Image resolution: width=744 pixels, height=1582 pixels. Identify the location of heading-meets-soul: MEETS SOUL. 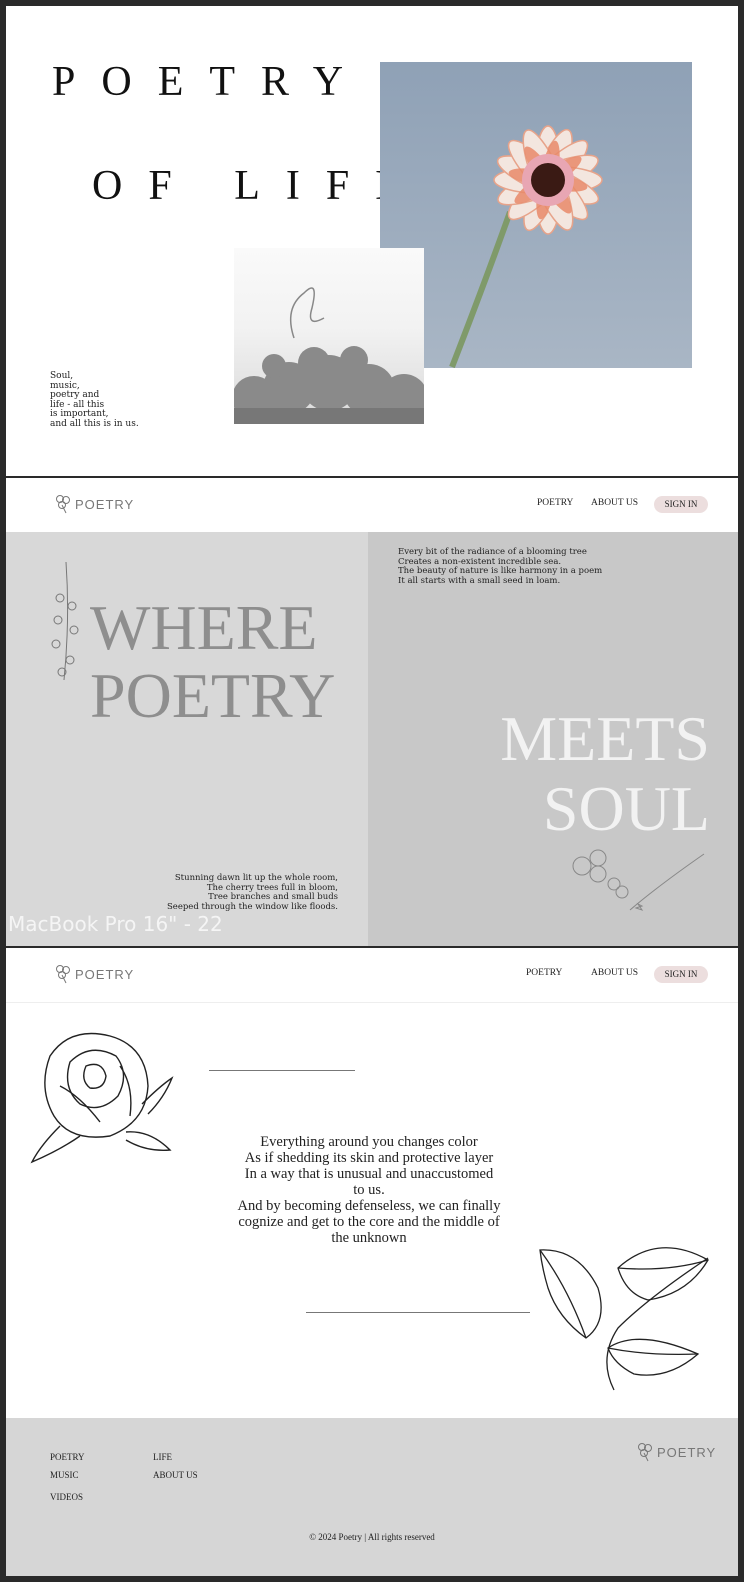
(605, 774).